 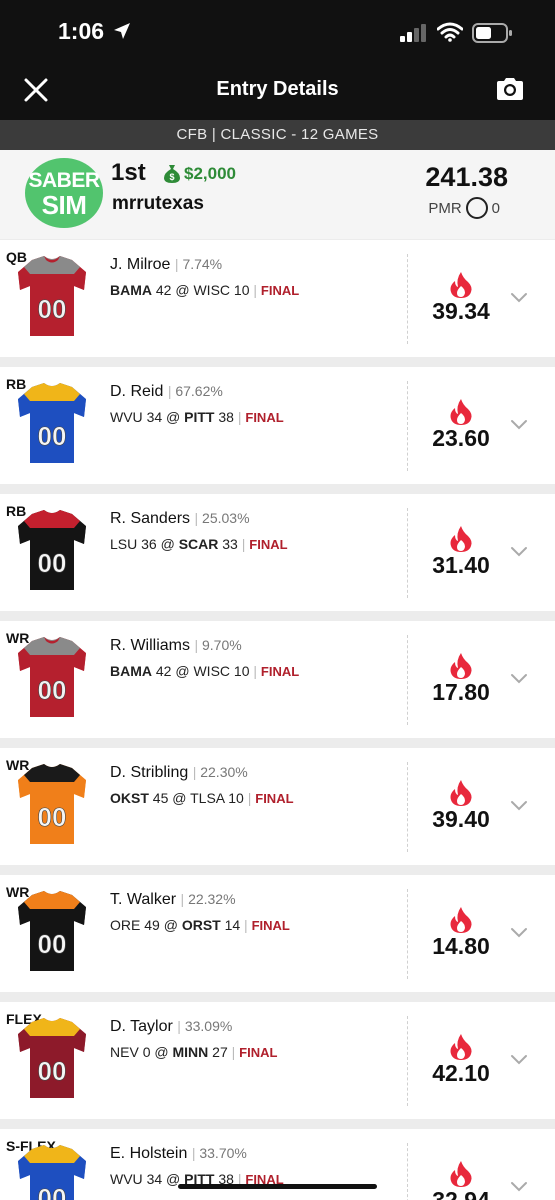 I want to click on player-name: R. Williams, so click(x=150, y=645).